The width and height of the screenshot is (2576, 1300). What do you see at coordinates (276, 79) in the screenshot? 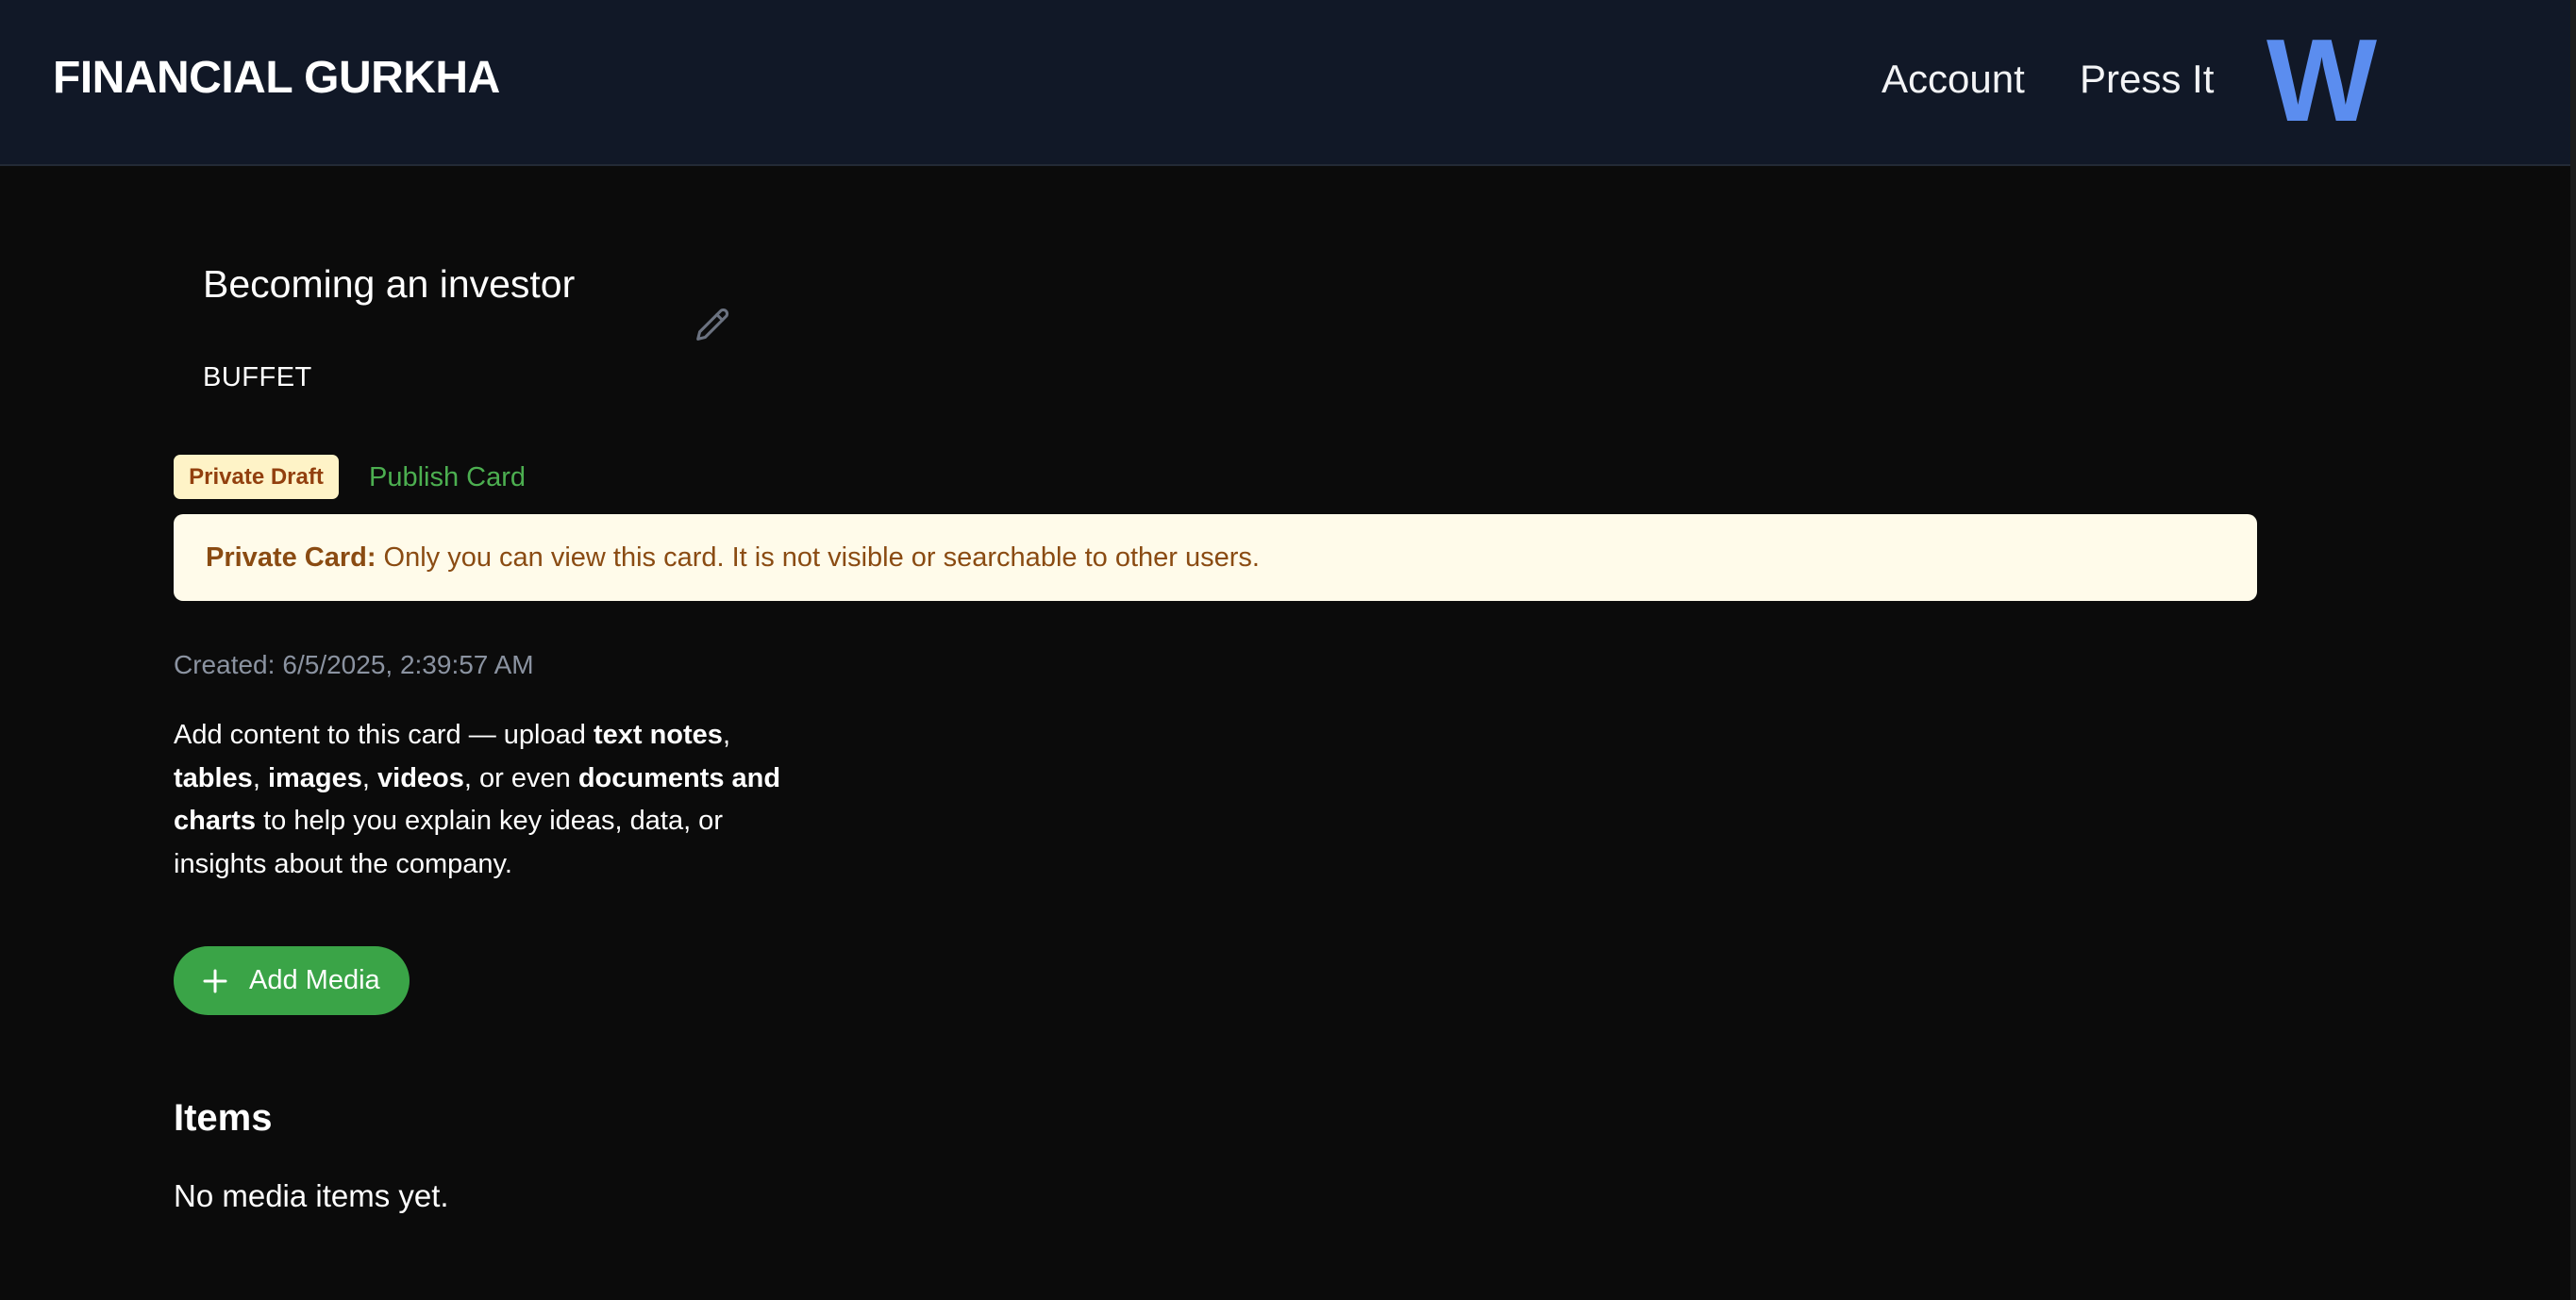
I see `brand-logo-text: FINANCIAL GURKHA` at bounding box center [276, 79].